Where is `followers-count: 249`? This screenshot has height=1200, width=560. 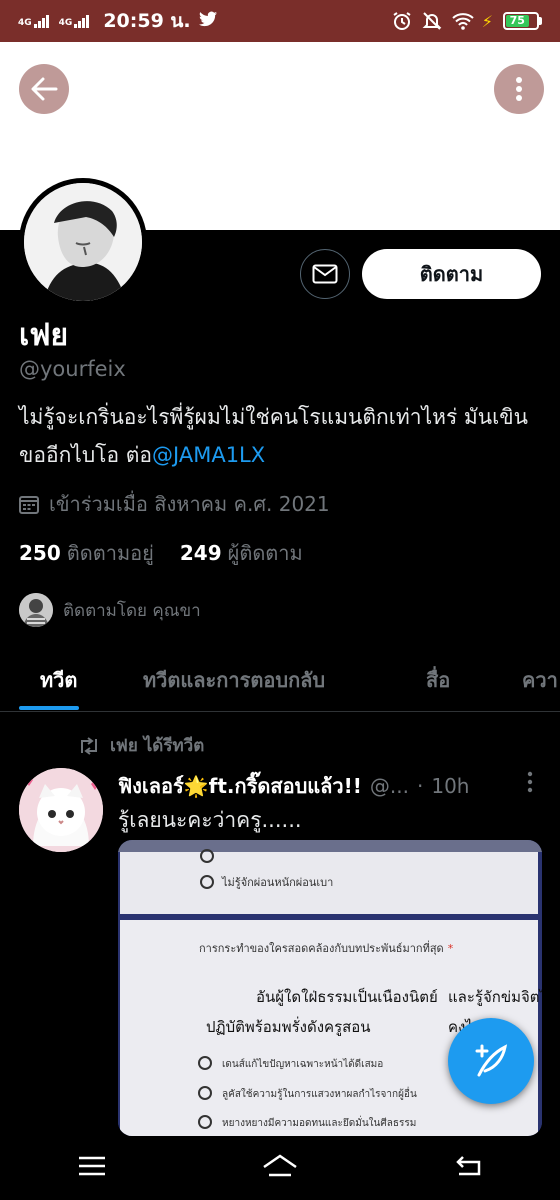
followers-count: 249 is located at coordinates (200, 553).